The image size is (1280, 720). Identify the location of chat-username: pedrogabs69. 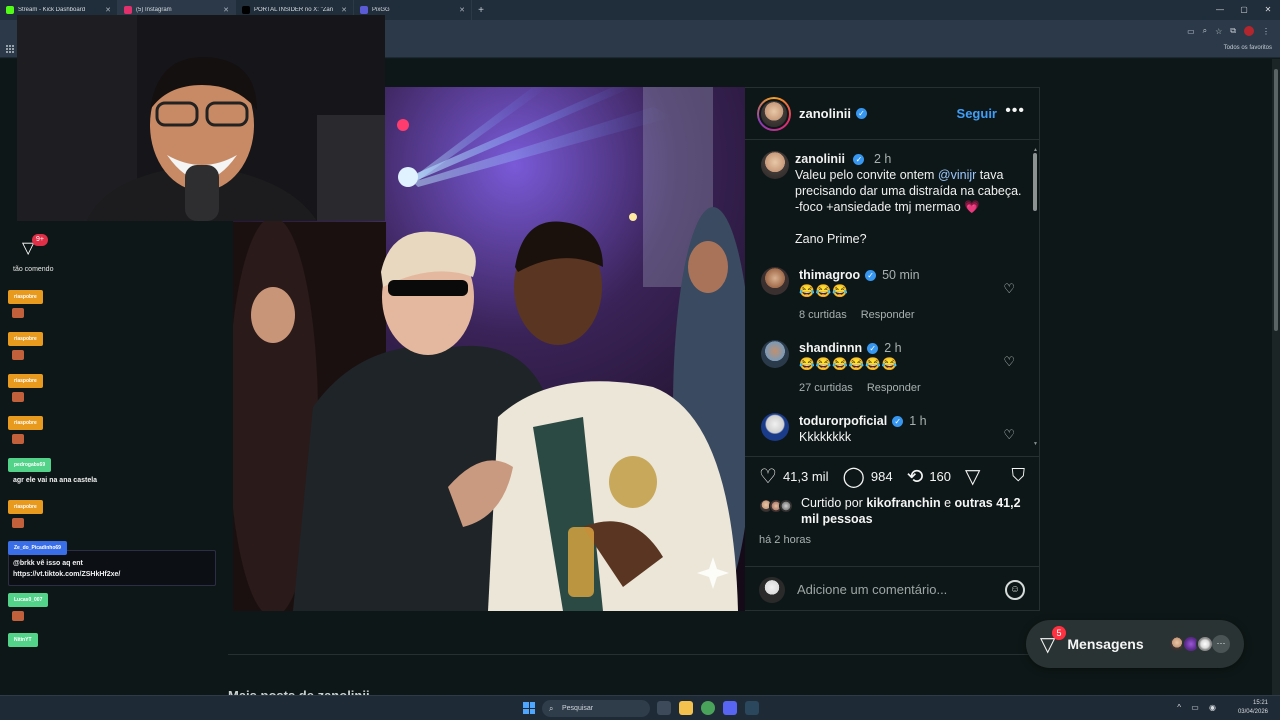
(30, 465).